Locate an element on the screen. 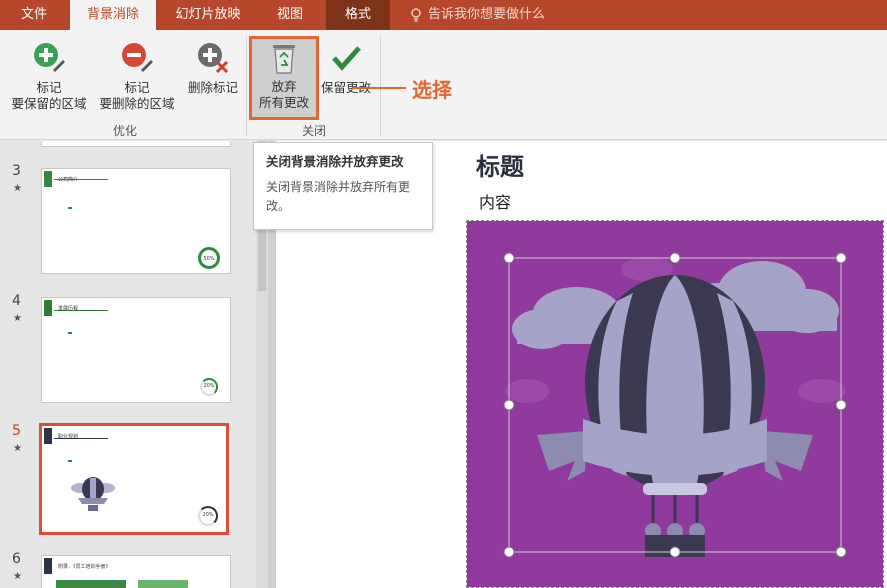  mark-keep-label1: 标记 is located at coordinates (49, 87).